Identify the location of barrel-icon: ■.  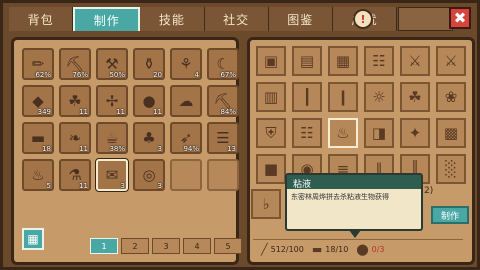
(271, 169).